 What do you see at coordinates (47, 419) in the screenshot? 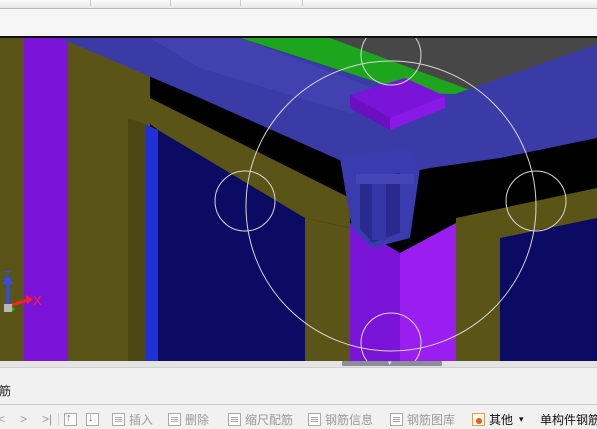
I see `nav-last-button: >|` at bounding box center [47, 419].